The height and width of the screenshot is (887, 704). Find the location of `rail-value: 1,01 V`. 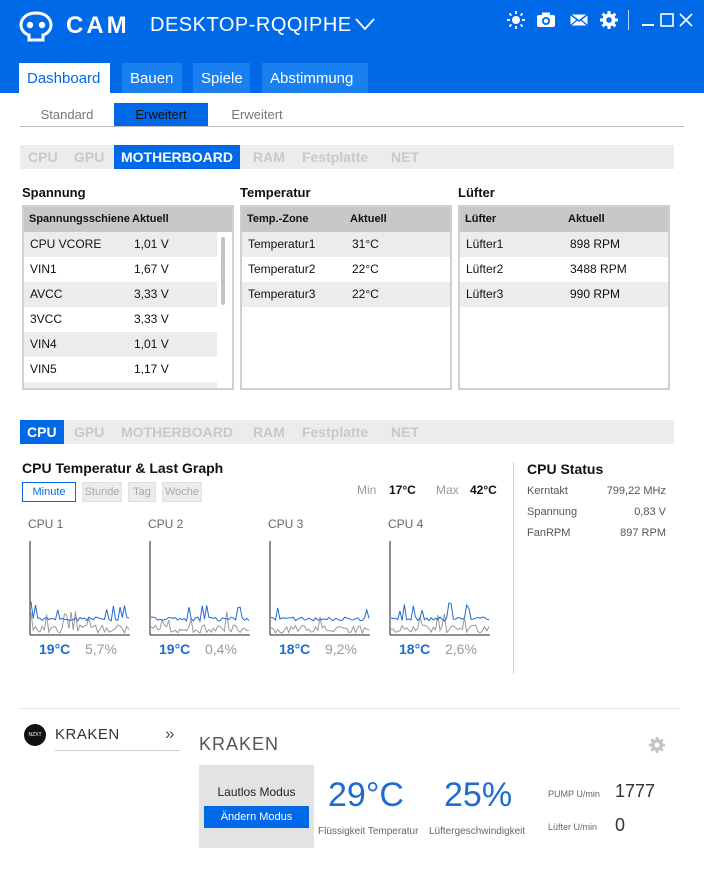

rail-value: 1,01 V is located at coordinates (151, 244).